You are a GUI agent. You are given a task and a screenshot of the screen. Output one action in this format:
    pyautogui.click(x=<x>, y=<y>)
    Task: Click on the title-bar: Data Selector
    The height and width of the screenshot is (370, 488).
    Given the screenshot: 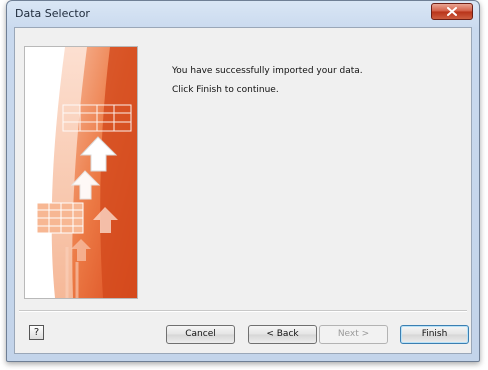 What is the action you would take?
    pyautogui.click(x=243, y=14)
    